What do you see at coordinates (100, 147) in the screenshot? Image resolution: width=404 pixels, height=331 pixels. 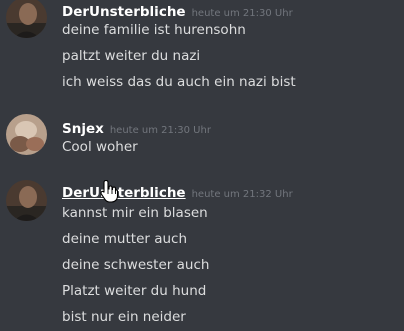 I see `message-text: Cool woher` at bounding box center [100, 147].